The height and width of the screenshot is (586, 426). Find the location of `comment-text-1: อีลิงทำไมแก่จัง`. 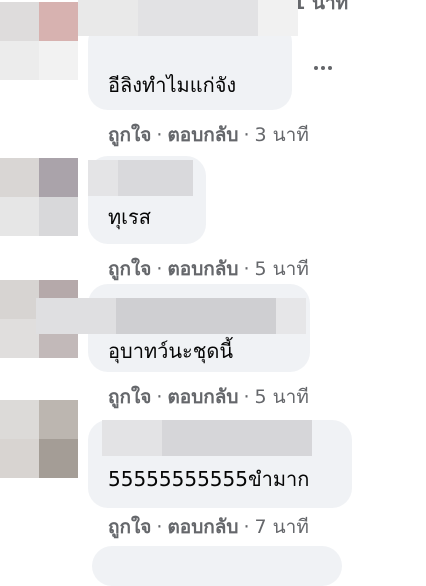

comment-text-1: อีลิงทำไมแก่จัง is located at coordinates (172, 85).